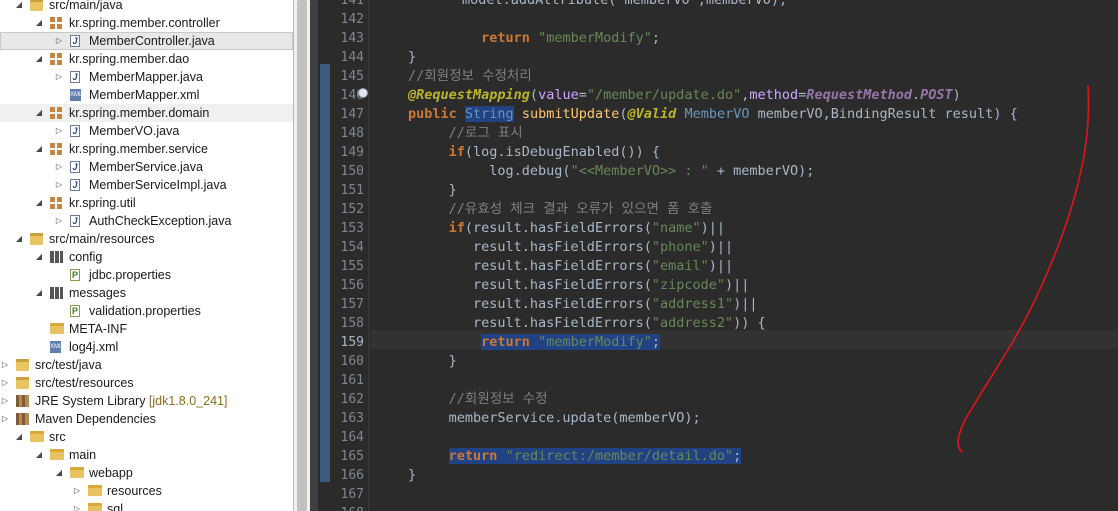 Image resolution: width=1118 pixels, height=511 pixels. Describe the element at coordinates (146, 221) in the screenshot. I see `tree-item: ▷ J AuthCheckException.java` at that location.